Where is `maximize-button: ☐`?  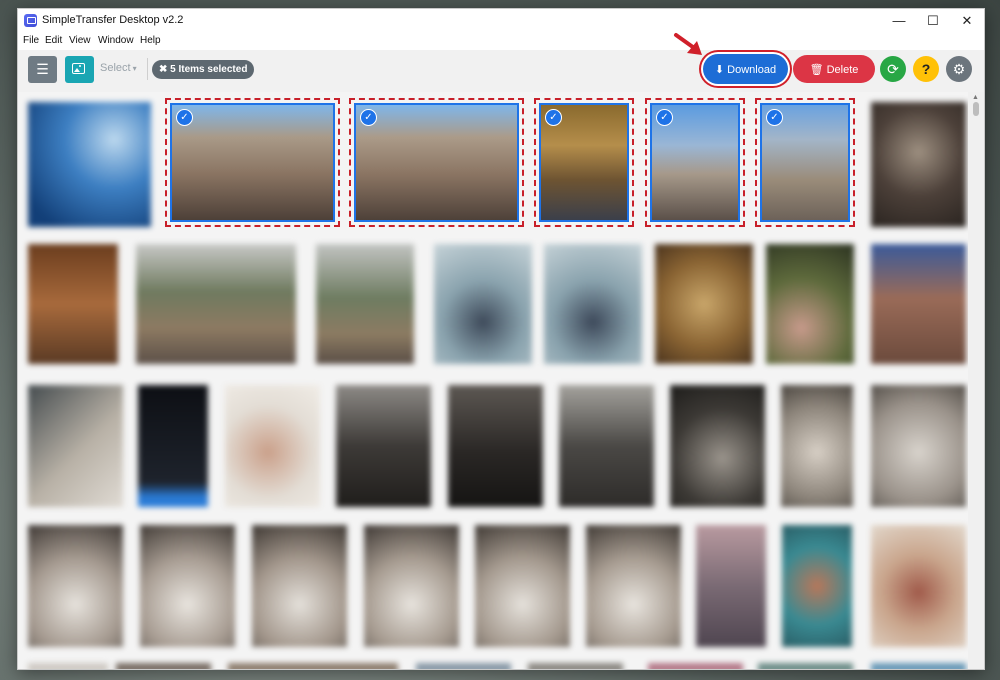 maximize-button: ☐ is located at coordinates (933, 21).